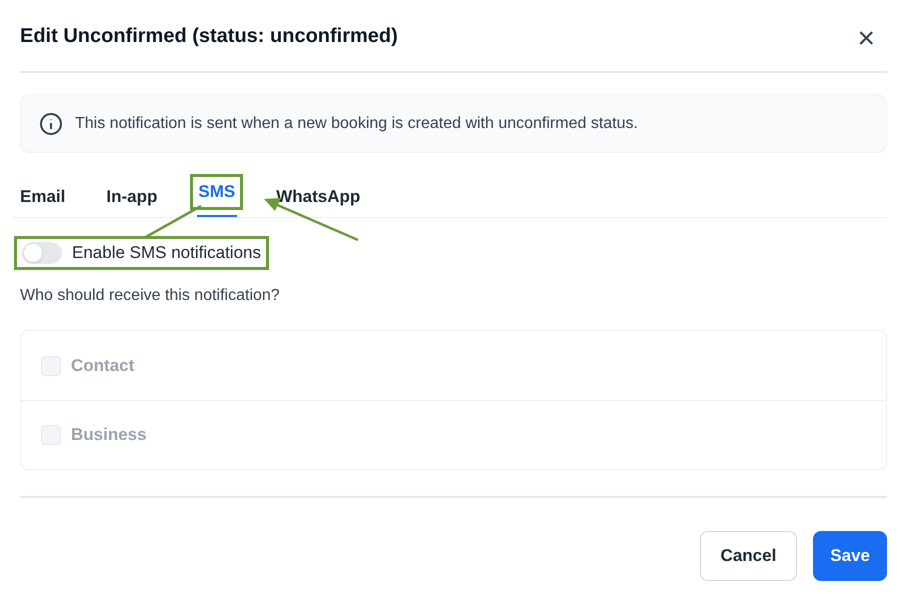 The width and height of the screenshot is (907, 594). I want to click on checkbox-label: Contact, so click(102, 365).